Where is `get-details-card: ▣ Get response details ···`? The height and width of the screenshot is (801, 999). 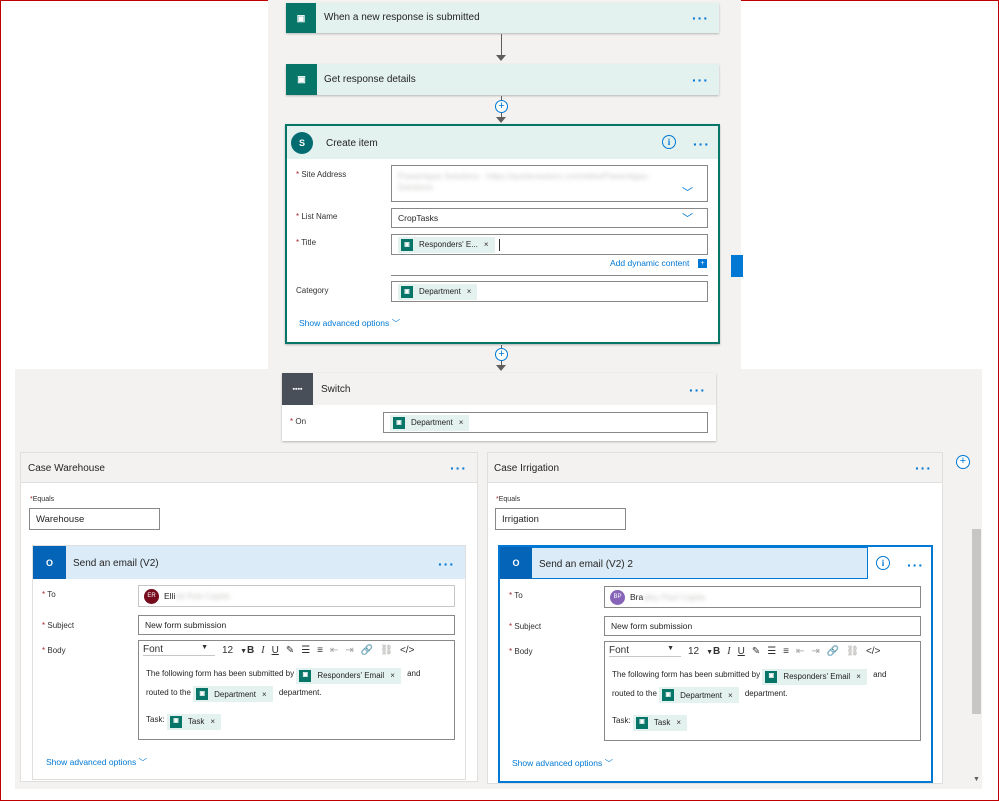 get-details-card: ▣ Get response details ··· is located at coordinates (502, 79).